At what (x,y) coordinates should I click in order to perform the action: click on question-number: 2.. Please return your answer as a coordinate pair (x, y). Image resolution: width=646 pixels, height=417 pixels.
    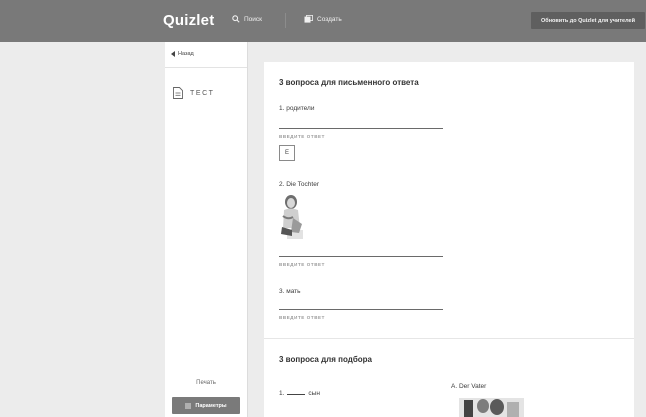
    Looking at the image, I should click on (282, 184).